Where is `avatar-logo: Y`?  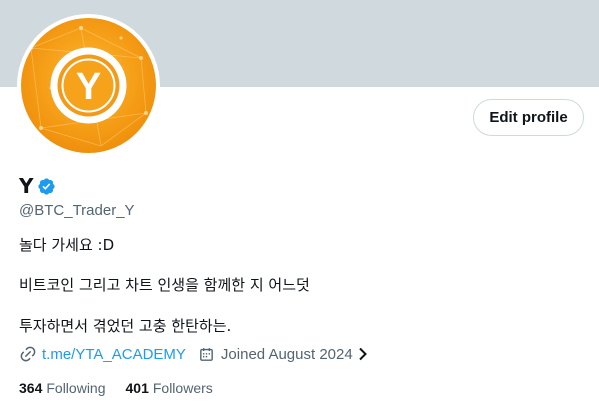 avatar-logo: Y is located at coordinates (88, 86).